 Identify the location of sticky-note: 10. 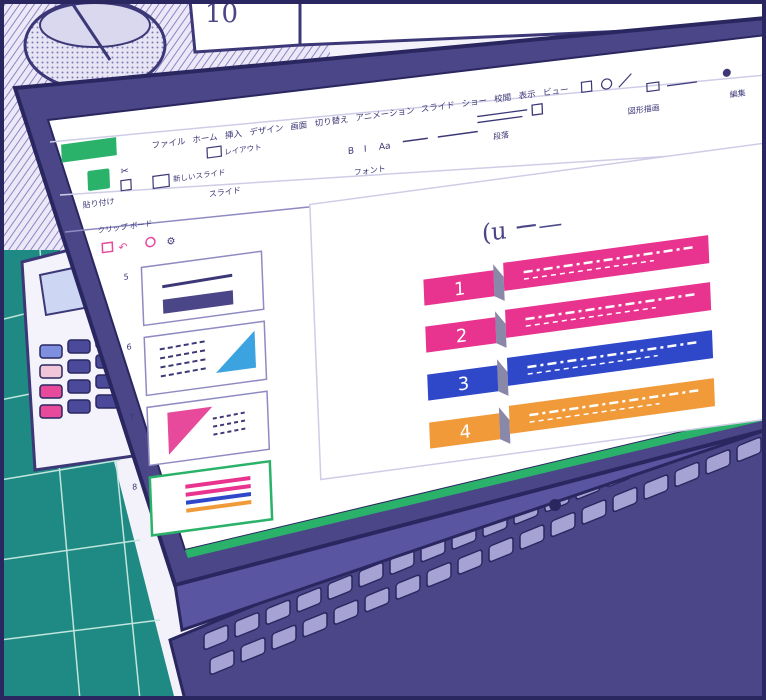
(247, 27).